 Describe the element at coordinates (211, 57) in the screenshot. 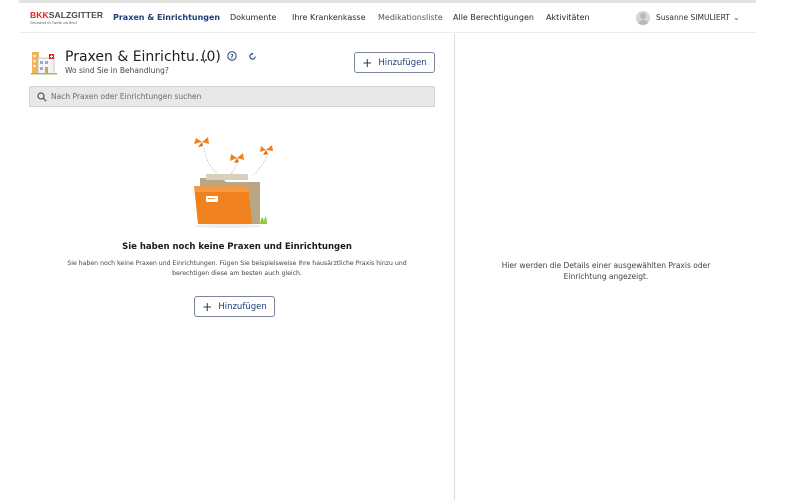

I see `practice-count: (0)` at that location.